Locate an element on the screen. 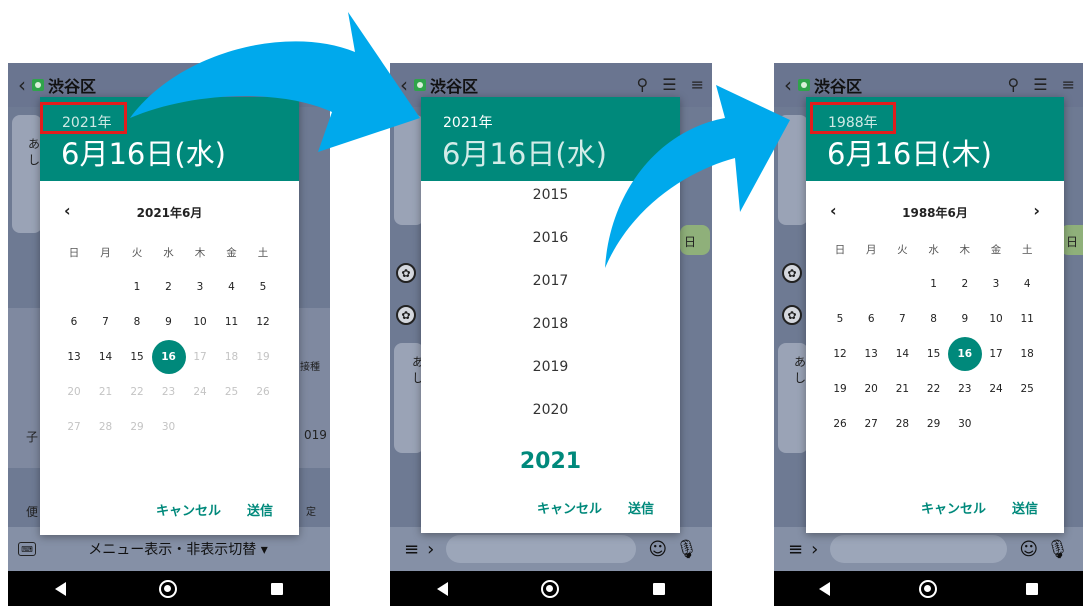  year-item: 2018 is located at coordinates (550, 324).